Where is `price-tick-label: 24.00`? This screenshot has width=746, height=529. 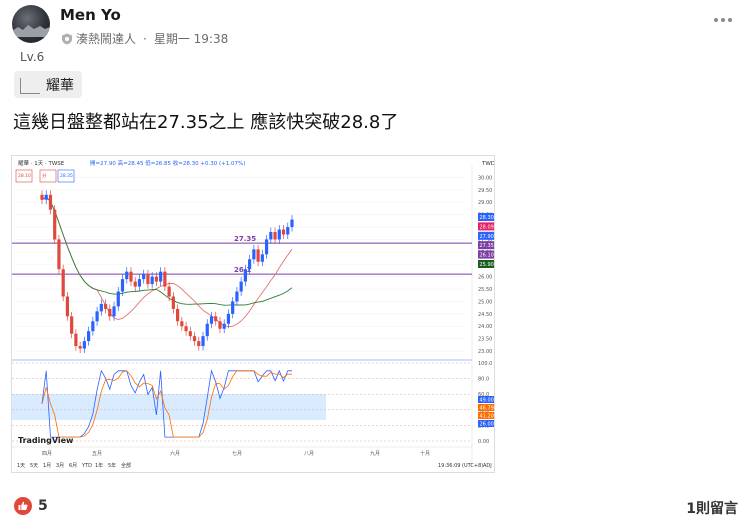
price-tick-label: 24.00 is located at coordinates (485, 327).